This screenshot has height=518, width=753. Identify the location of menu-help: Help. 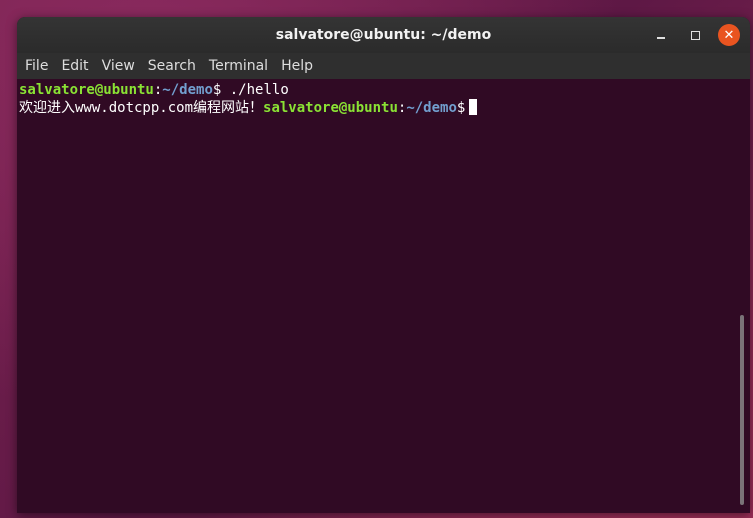
(297, 66).